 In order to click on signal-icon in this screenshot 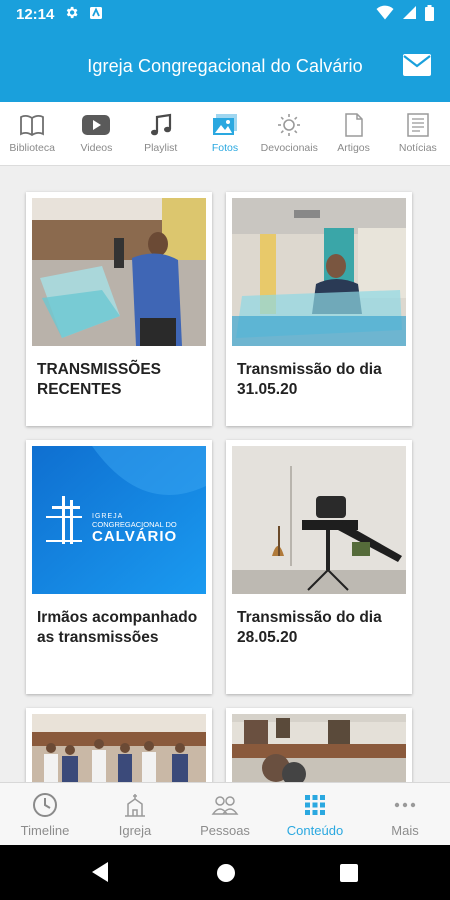, I will do `click(409, 14)`.